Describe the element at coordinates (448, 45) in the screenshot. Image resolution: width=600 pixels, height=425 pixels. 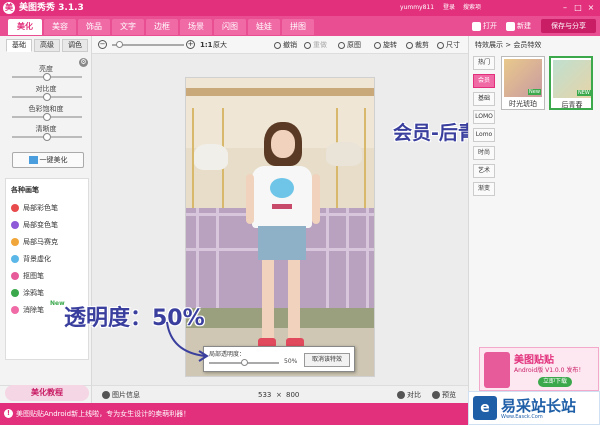
I see `resize-button: 尺寸` at that location.